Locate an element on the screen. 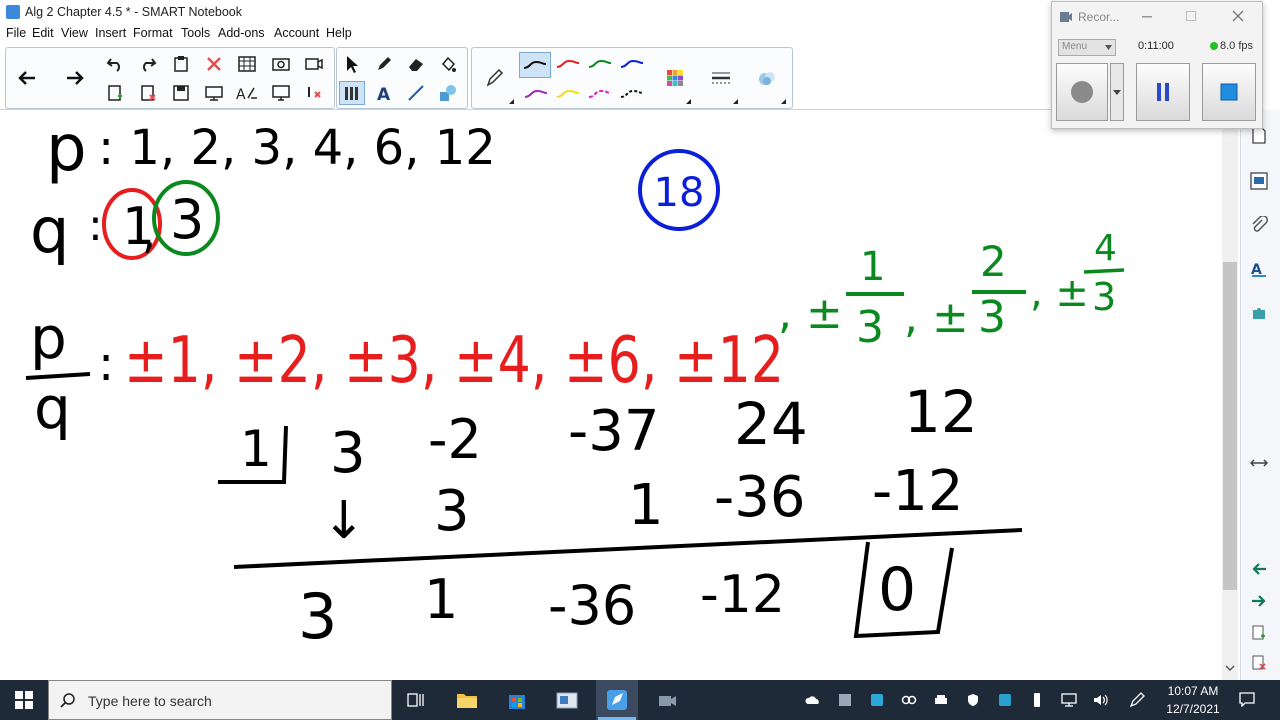  smart-notebook-taskbar-button is located at coordinates (617, 700).